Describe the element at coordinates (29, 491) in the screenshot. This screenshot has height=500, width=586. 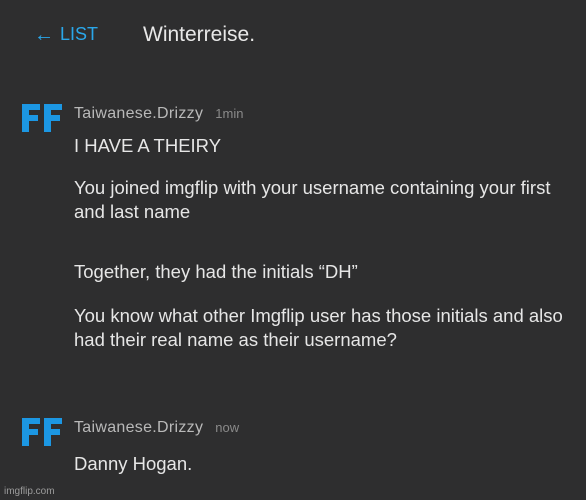
I see `watermark: imgflip.com` at that location.